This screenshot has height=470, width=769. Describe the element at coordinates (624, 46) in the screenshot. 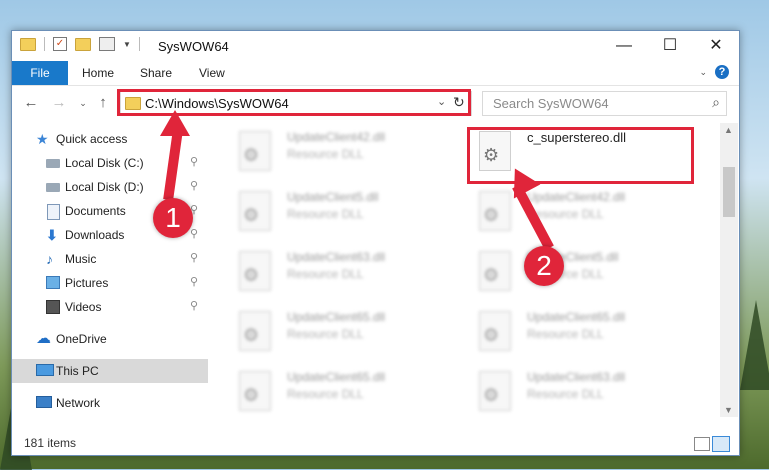

I see `minimize-button: —` at that location.